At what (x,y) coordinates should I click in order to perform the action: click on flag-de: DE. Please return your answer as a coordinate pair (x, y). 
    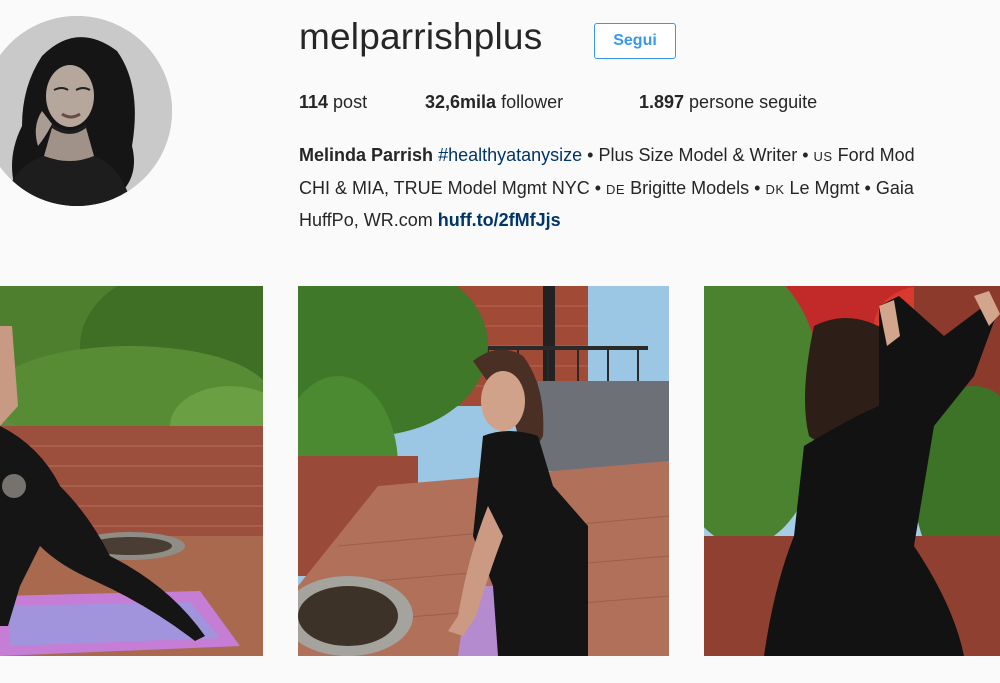
    Looking at the image, I should click on (616, 189).